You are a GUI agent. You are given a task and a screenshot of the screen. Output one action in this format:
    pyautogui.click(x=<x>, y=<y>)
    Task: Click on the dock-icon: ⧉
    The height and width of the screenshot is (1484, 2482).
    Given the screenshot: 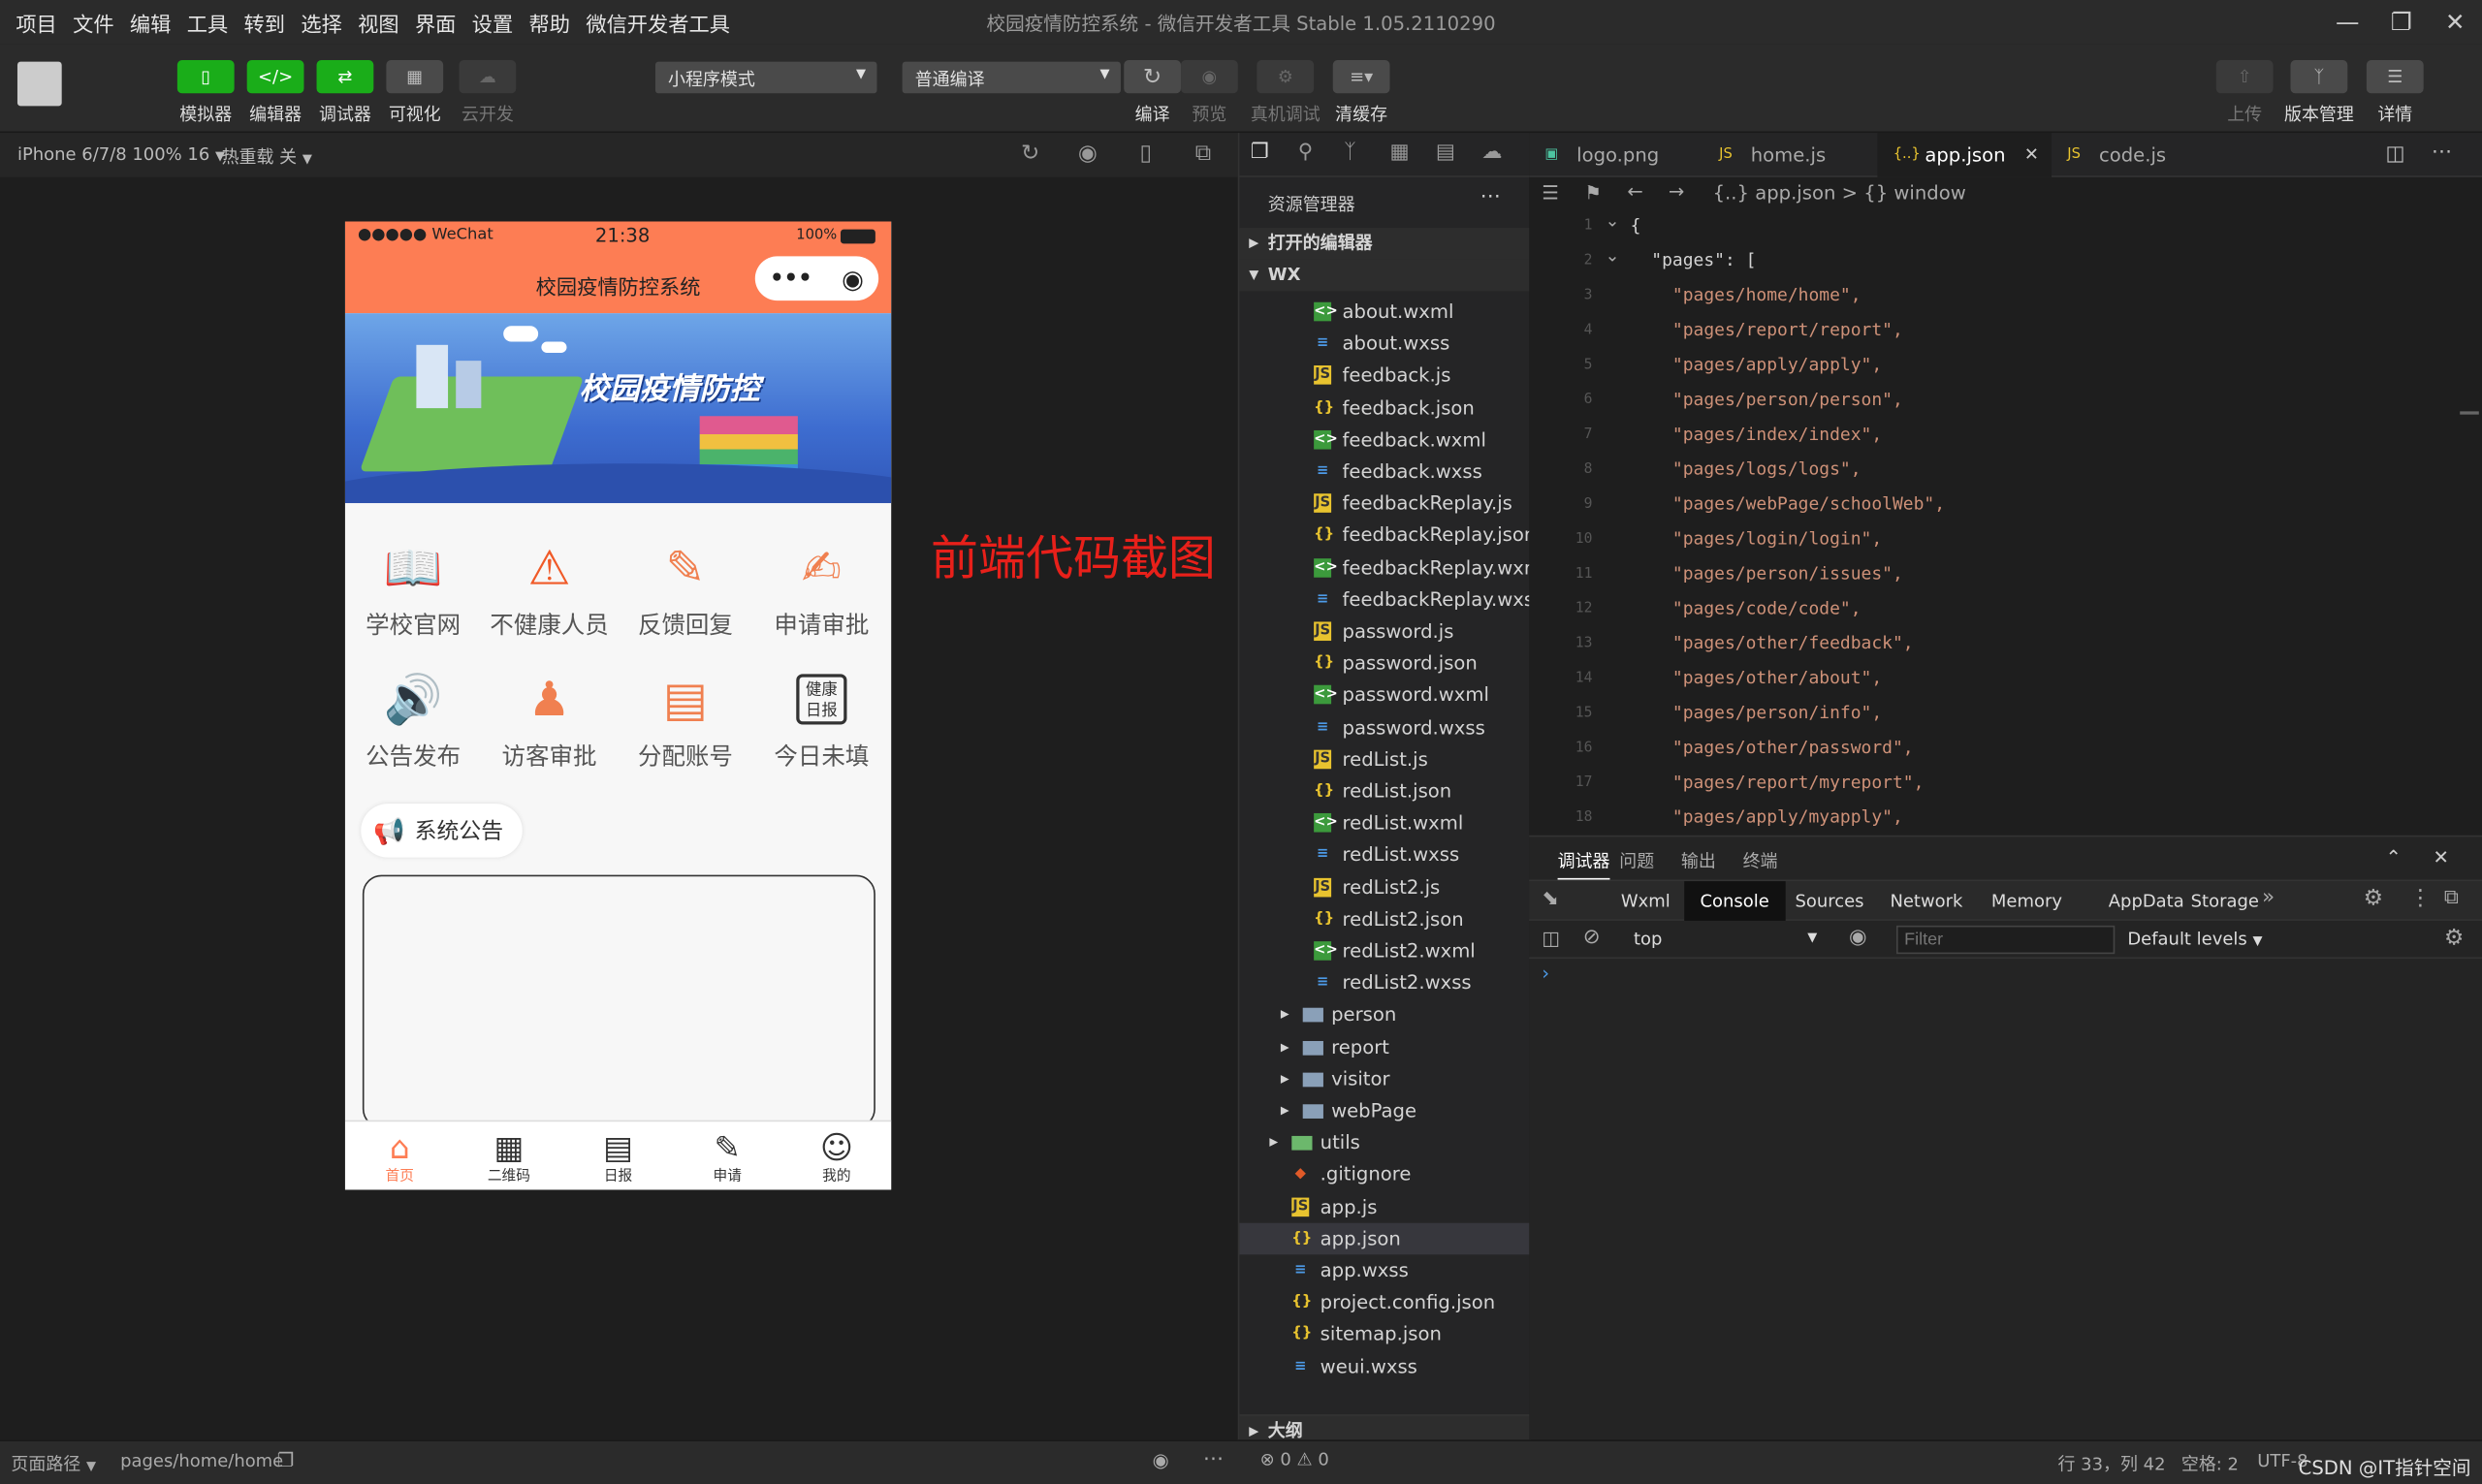 What is the action you would take?
    pyautogui.click(x=2451, y=897)
    